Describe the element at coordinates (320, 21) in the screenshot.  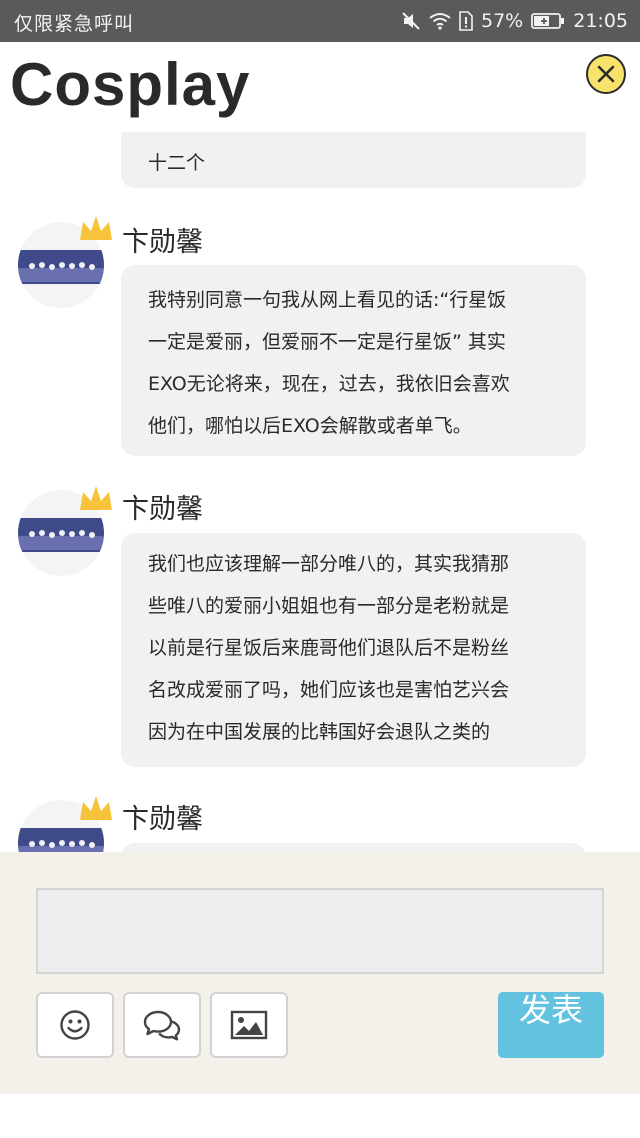
I see `status-bar: 仅限紧急呼叫 57% 21:05` at that location.